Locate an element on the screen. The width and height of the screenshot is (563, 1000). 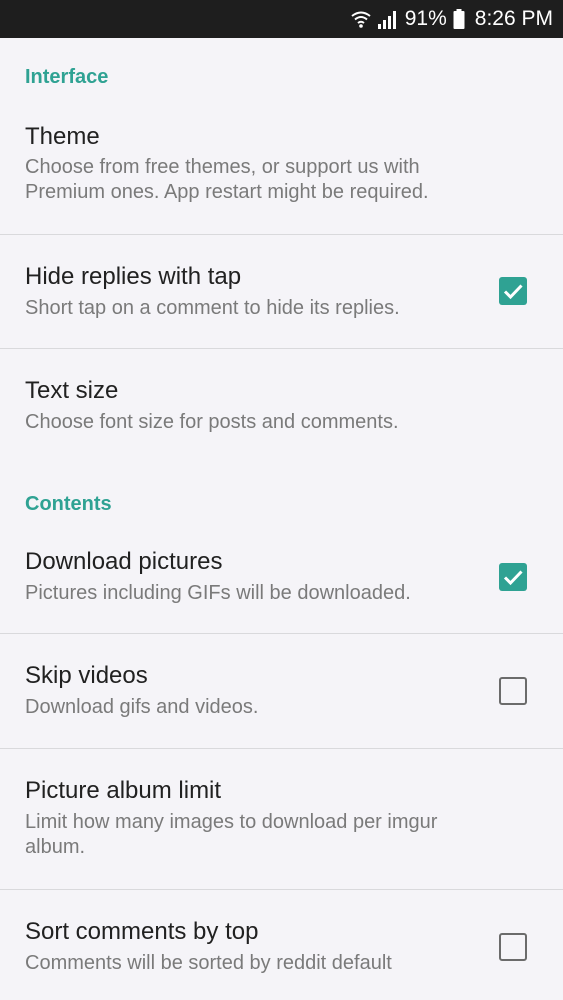
pref-title: Text size is located at coordinates (72, 390).